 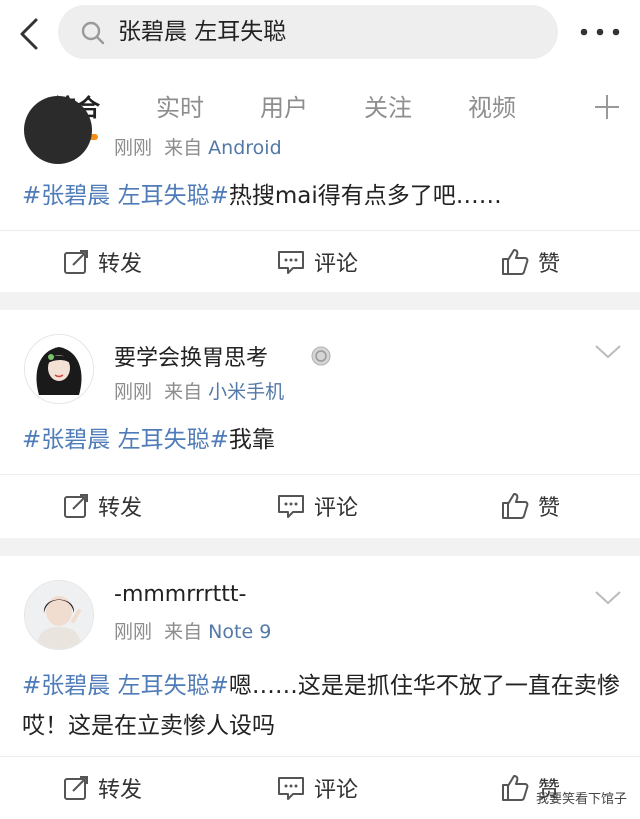 I want to click on top-bar: 张碧晨 左耳失聪, so click(x=320, y=35).